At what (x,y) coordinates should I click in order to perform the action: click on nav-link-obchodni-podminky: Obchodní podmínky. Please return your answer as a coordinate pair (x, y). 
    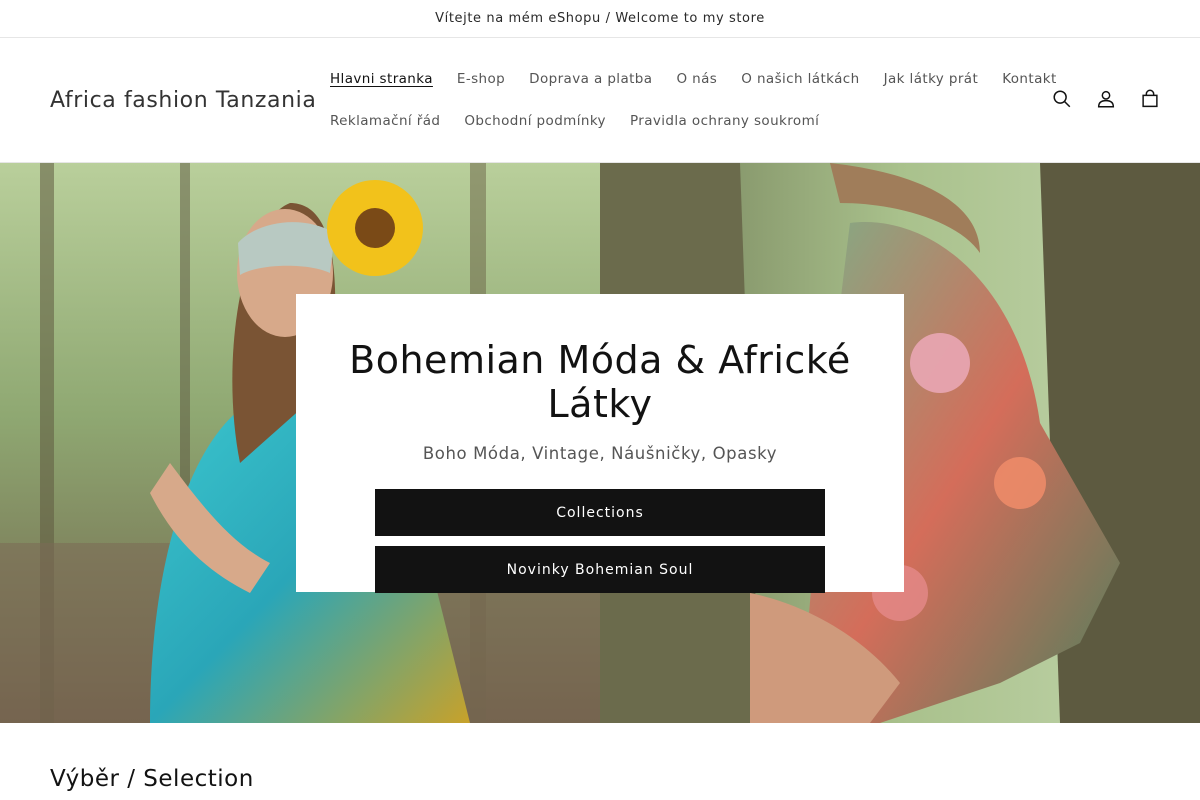
    Looking at the image, I should click on (535, 121).